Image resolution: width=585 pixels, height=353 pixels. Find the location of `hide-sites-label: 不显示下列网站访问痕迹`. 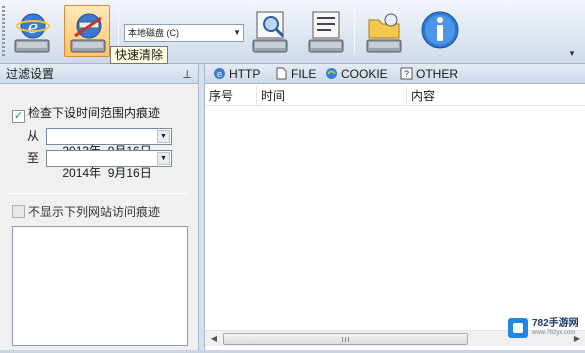

hide-sites-label: 不显示下列网站访问痕迹 is located at coordinates (94, 212).